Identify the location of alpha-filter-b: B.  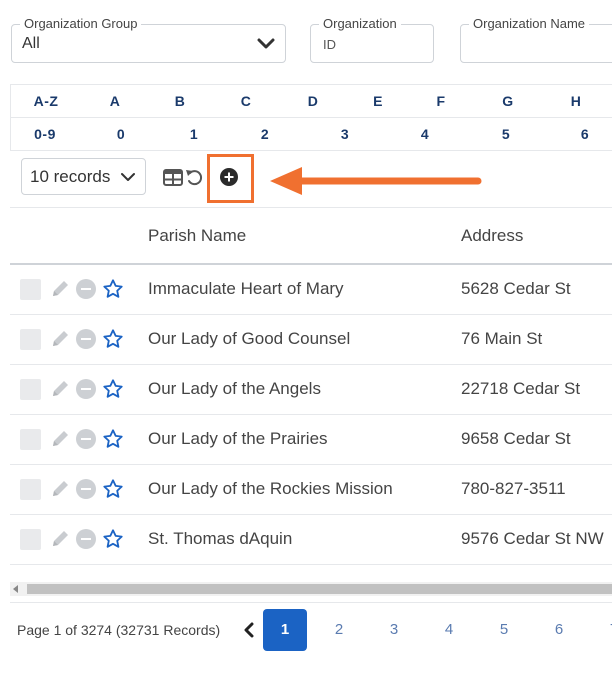
(180, 101).